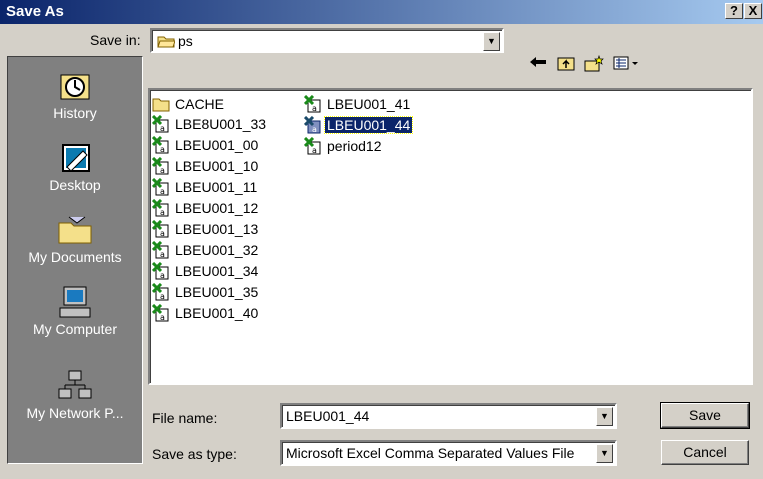 This screenshot has width=763, height=479. Describe the element at coordinates (76, 158) in the screenshot. I see `desktop-icon` at that location.